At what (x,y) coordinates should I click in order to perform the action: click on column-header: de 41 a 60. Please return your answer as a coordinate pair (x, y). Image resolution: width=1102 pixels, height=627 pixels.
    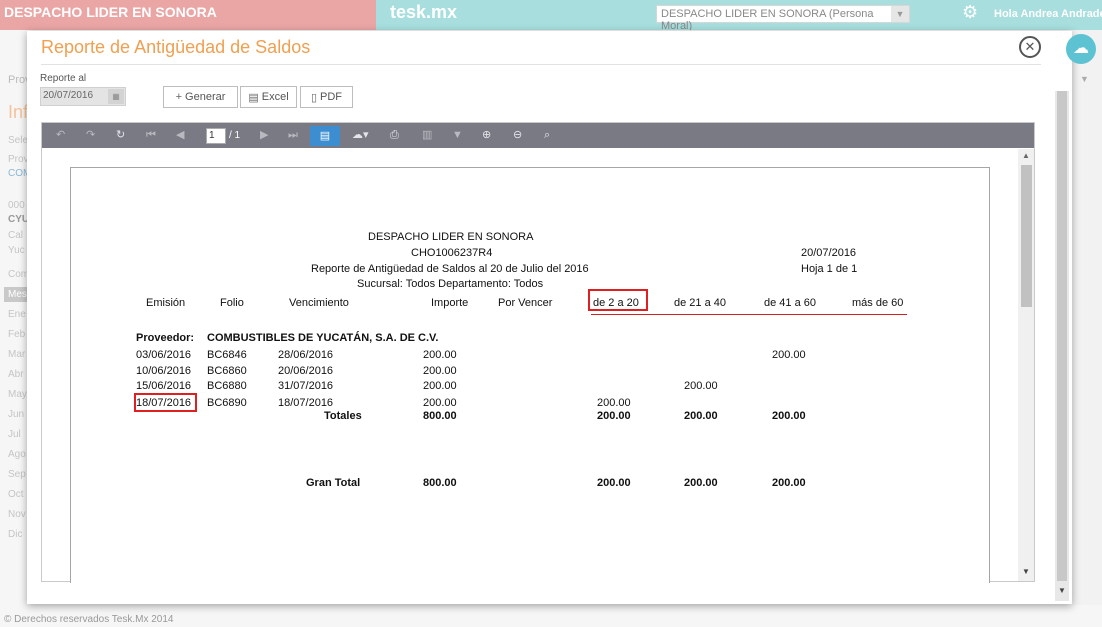
    Looking at the image, I should click on (790, 303).